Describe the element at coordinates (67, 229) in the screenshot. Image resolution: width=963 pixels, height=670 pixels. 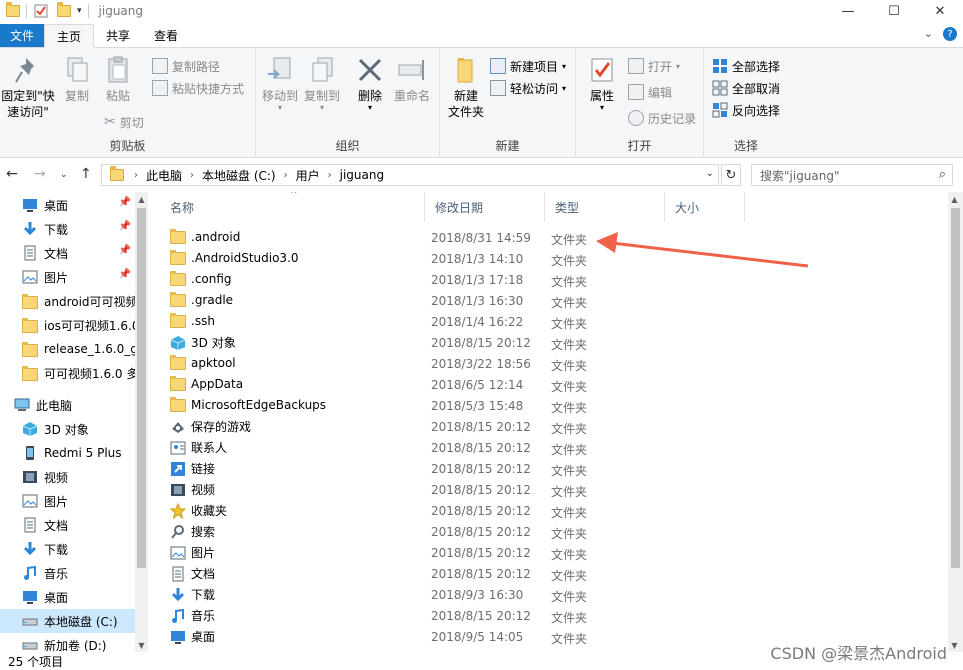
I see `nav-item: 下载 📌` at that location.